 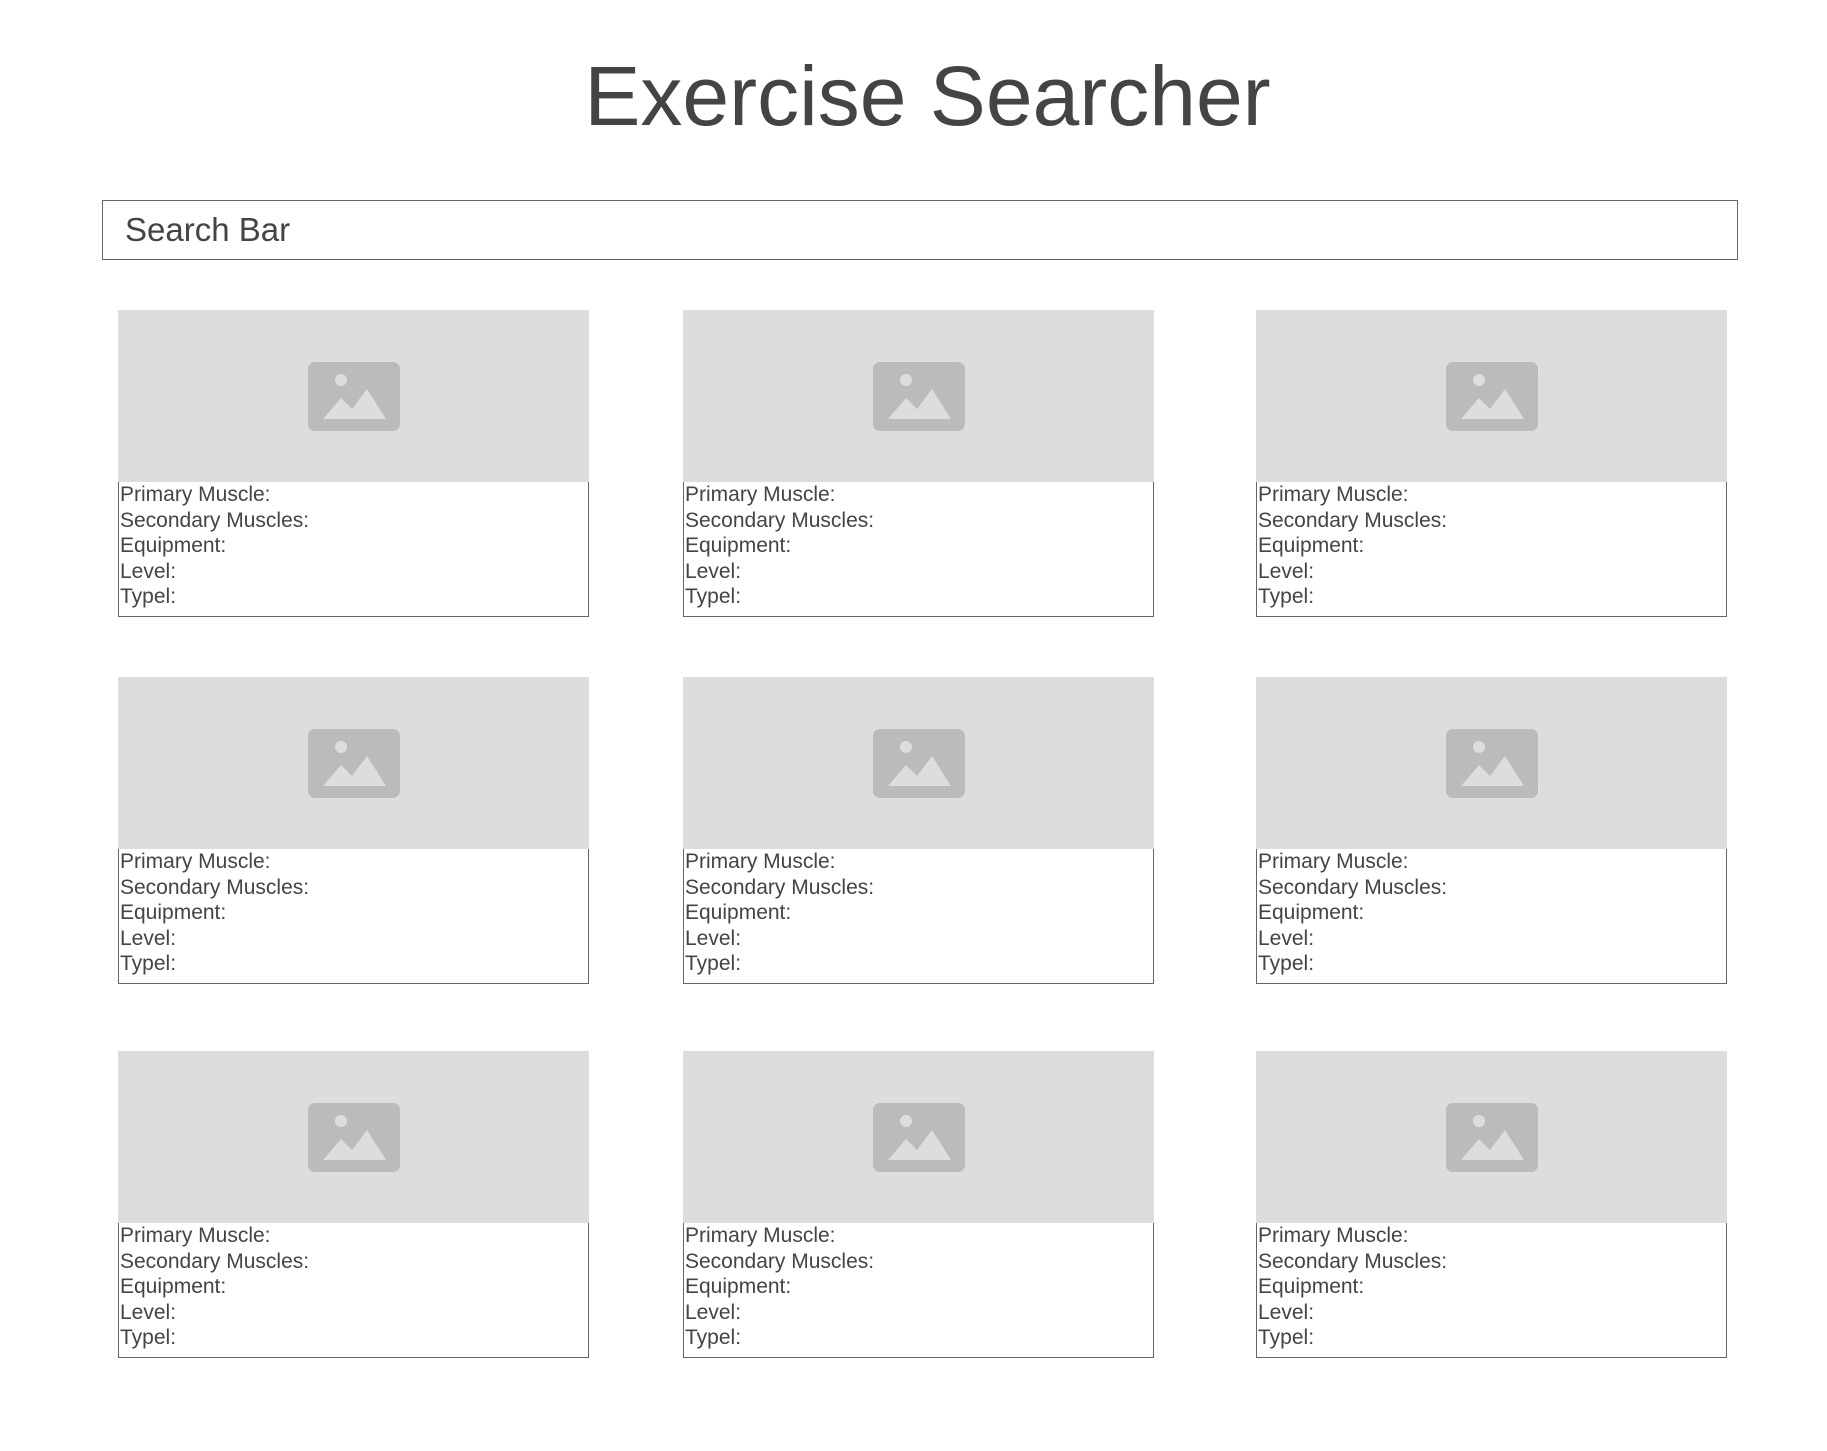 What do you see at coordinates (920, 230) in the screenshot?
I see `search-input` at bounding box center [920, 230].